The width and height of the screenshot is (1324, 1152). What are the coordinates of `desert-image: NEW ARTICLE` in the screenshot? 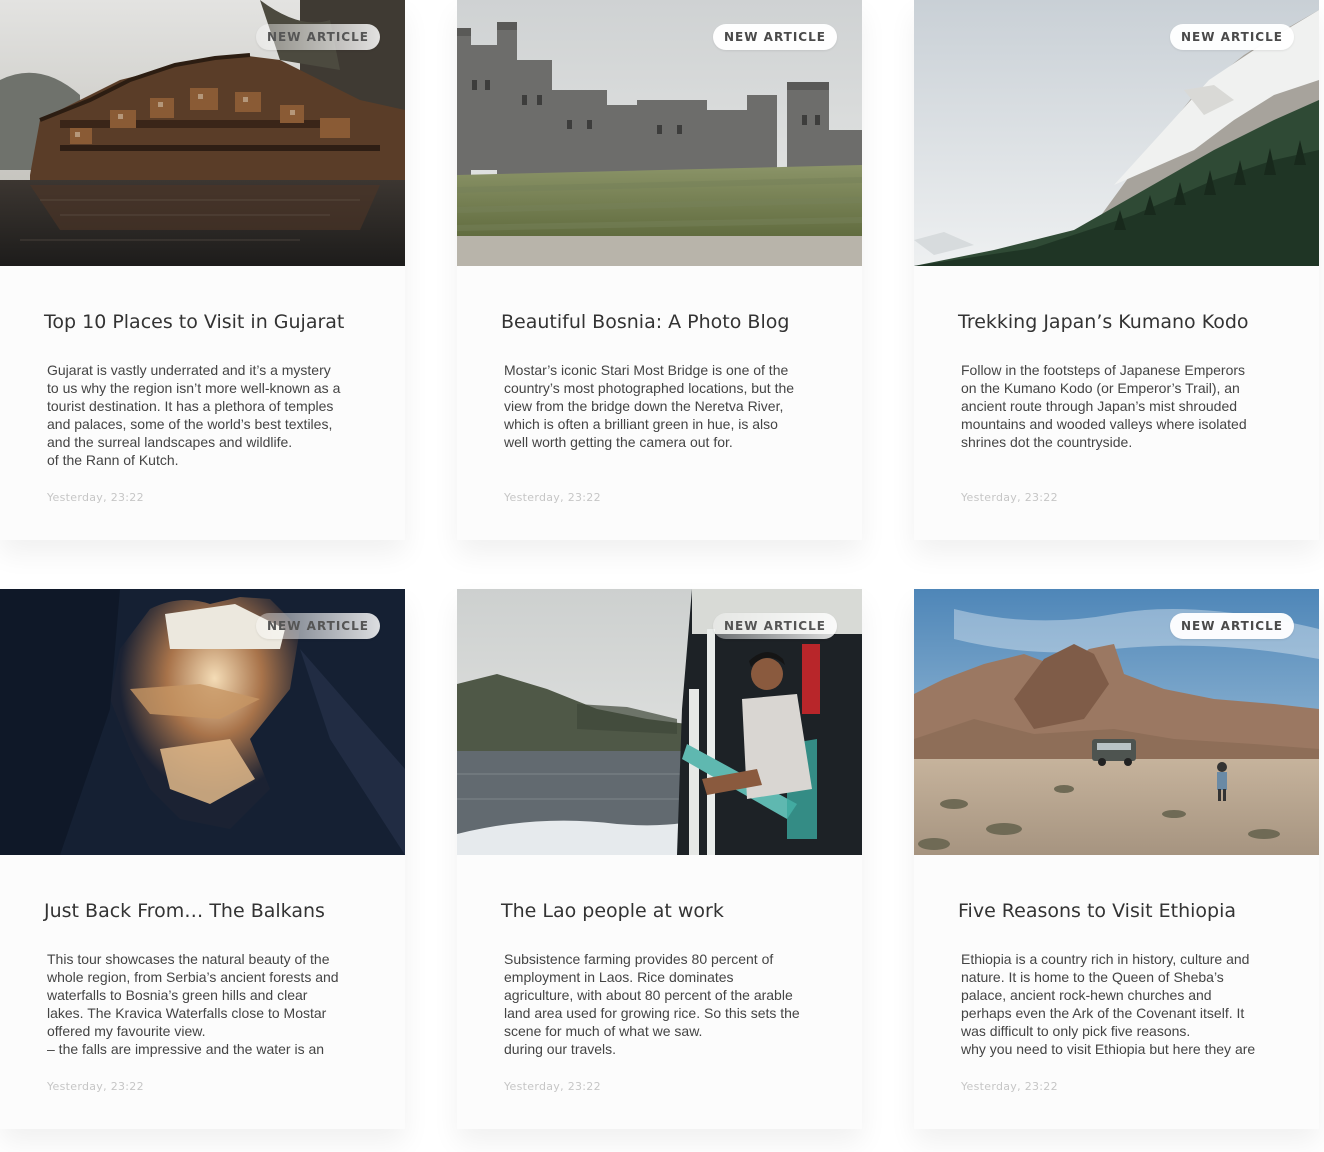 It's located at (1116, 722).